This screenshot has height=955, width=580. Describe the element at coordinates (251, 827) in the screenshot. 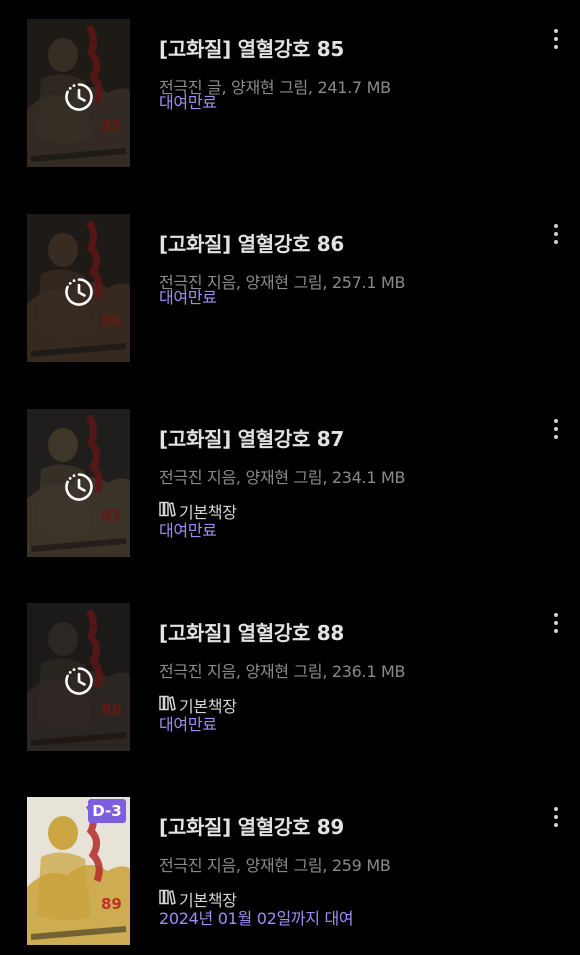

I see `book-title: [고화질] 열혈강호 89` at that location.